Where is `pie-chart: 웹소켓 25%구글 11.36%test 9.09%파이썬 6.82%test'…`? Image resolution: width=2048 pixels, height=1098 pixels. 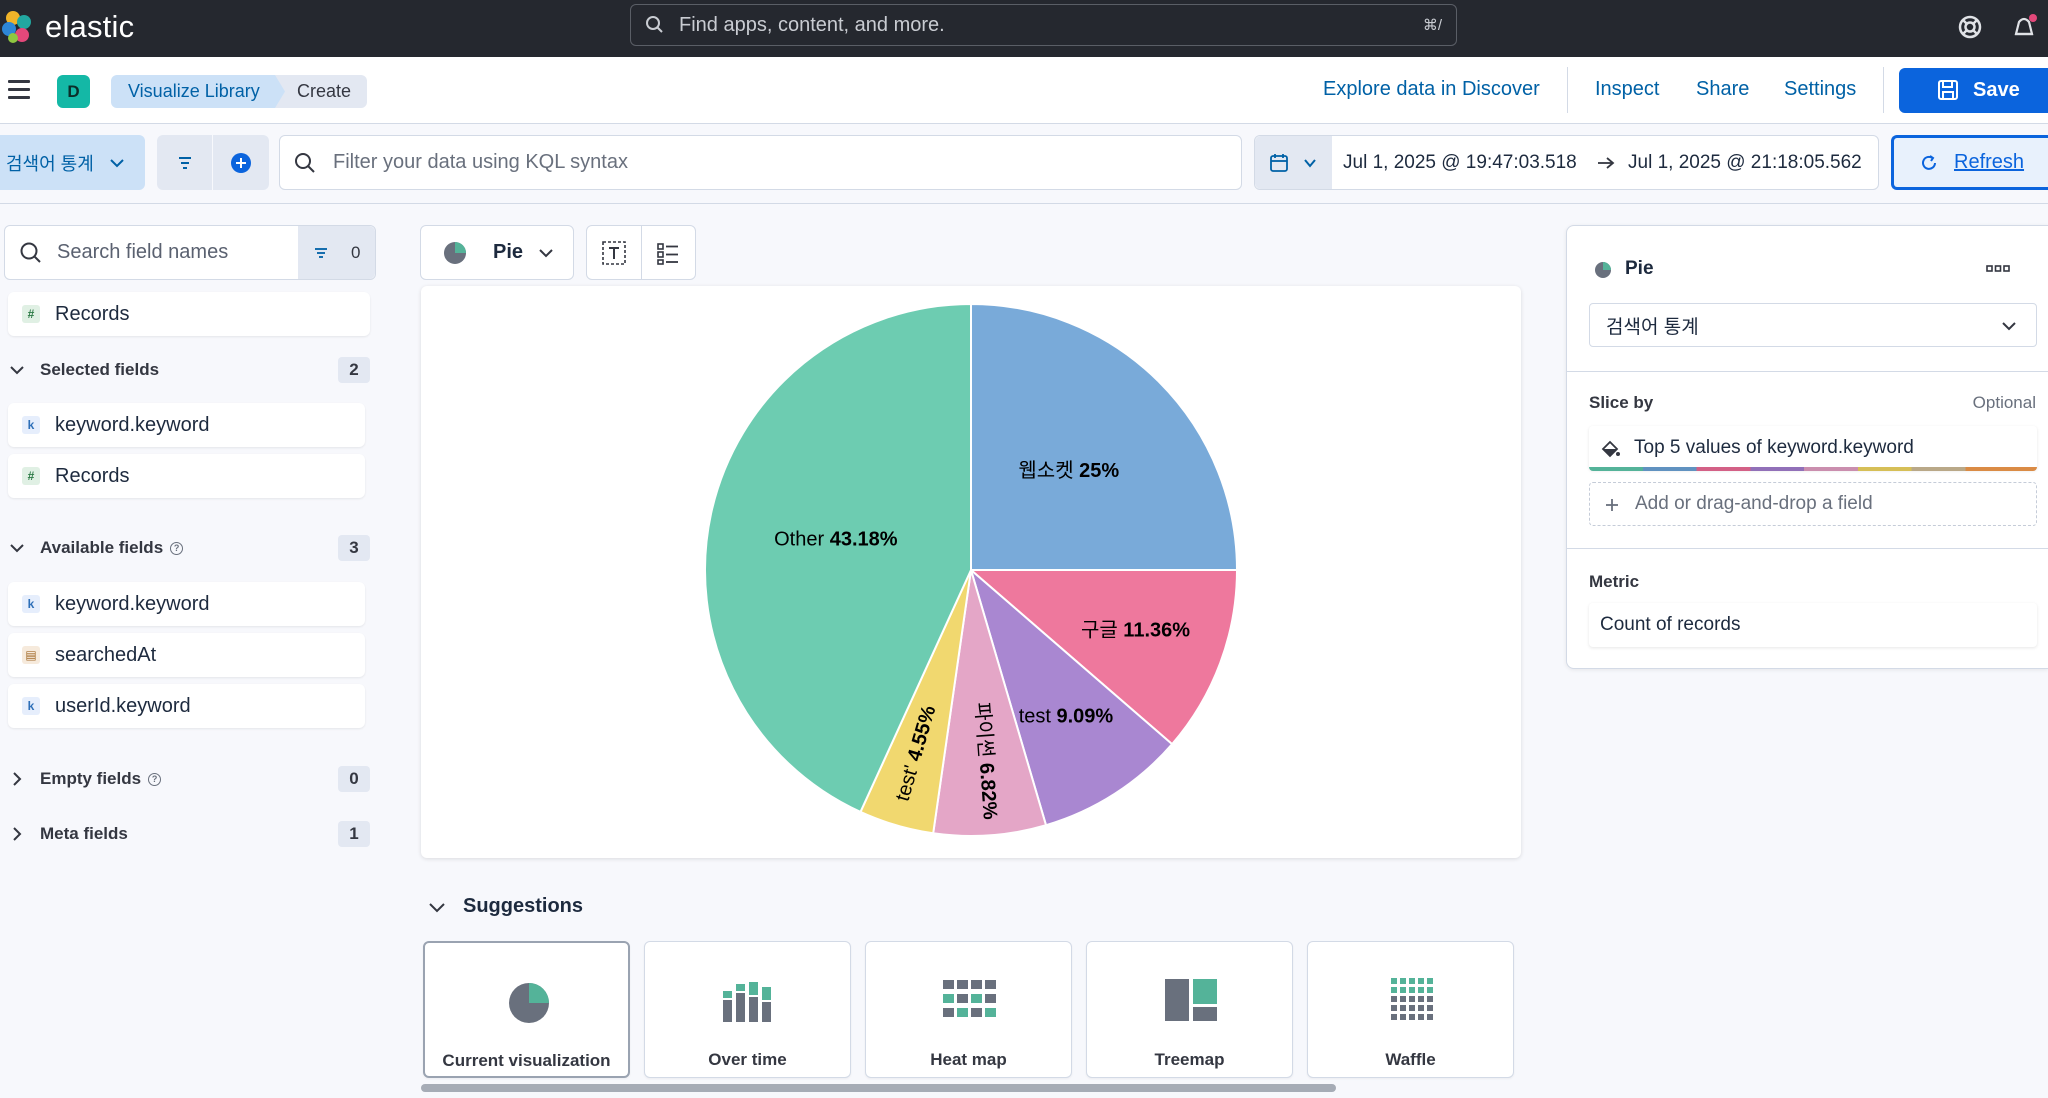 pie-chart: 웹소켓 25%구글 11.36%test 9.09%파이썬 6.82%test'… is located at coordinates (971, 569).